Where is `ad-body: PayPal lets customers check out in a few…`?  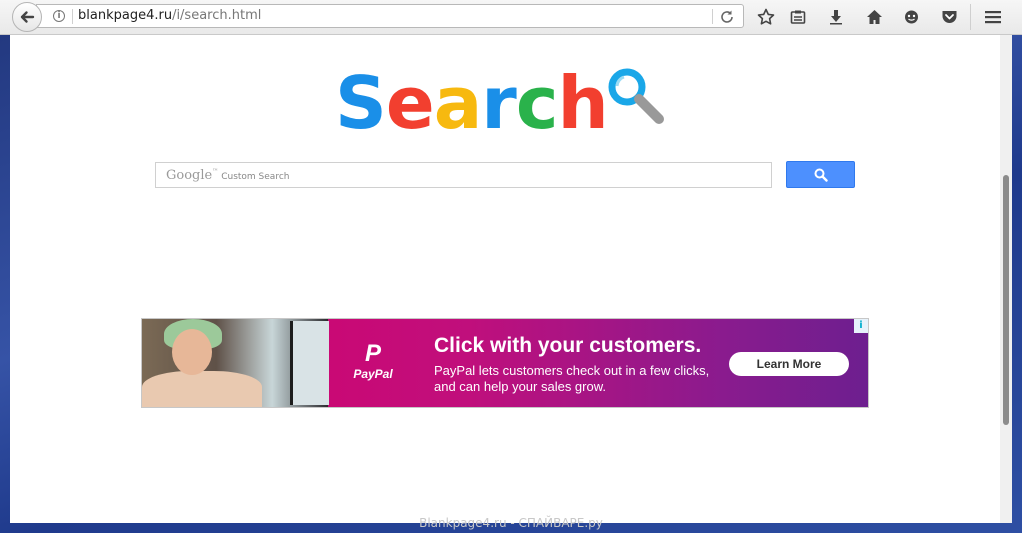 ad-body: PayPal lets customers check out in a few… is located at coordinates (572, 378).